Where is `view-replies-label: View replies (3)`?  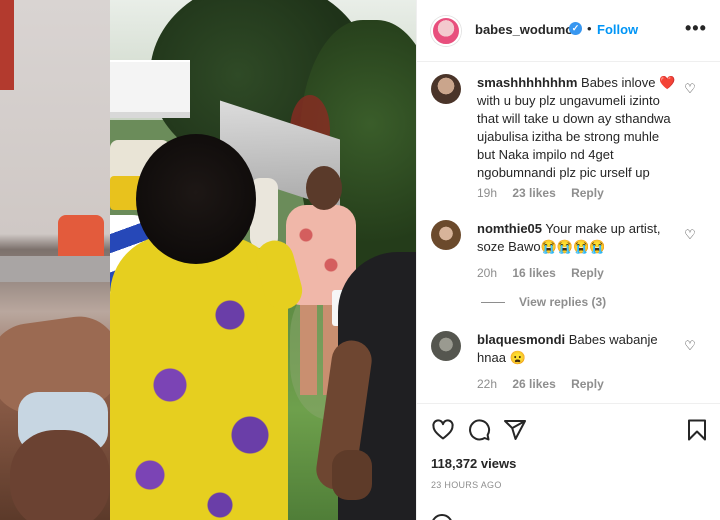
view-replies-label: View replies (3) is located at coordinates (563, 302).